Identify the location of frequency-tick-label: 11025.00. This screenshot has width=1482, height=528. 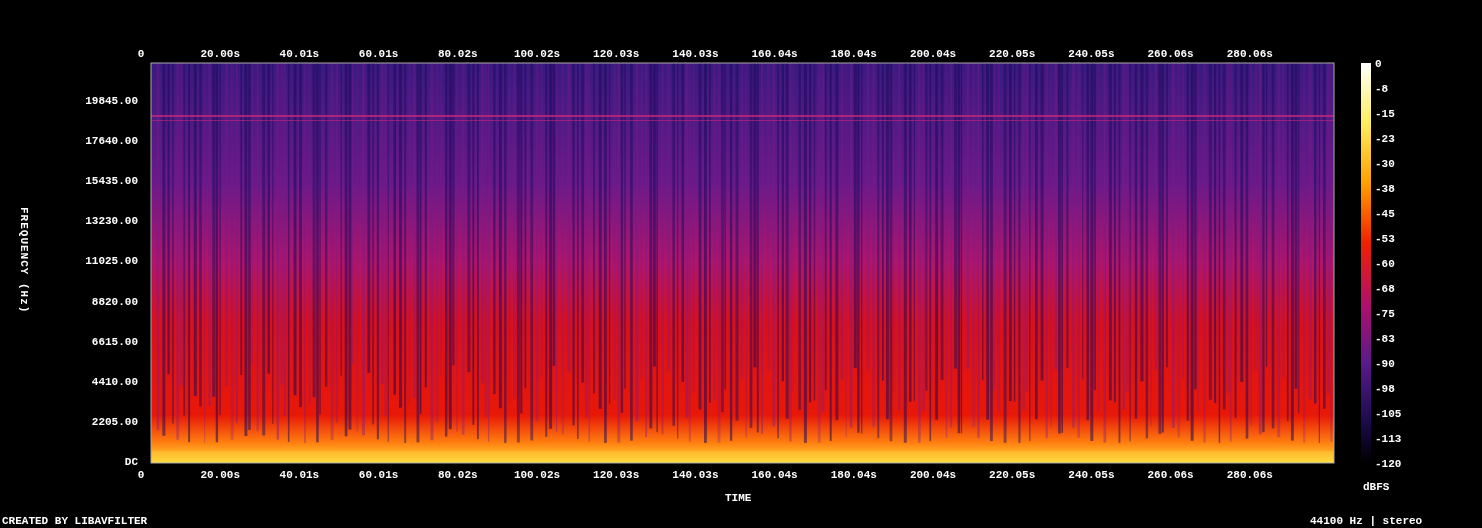
(111, 262).